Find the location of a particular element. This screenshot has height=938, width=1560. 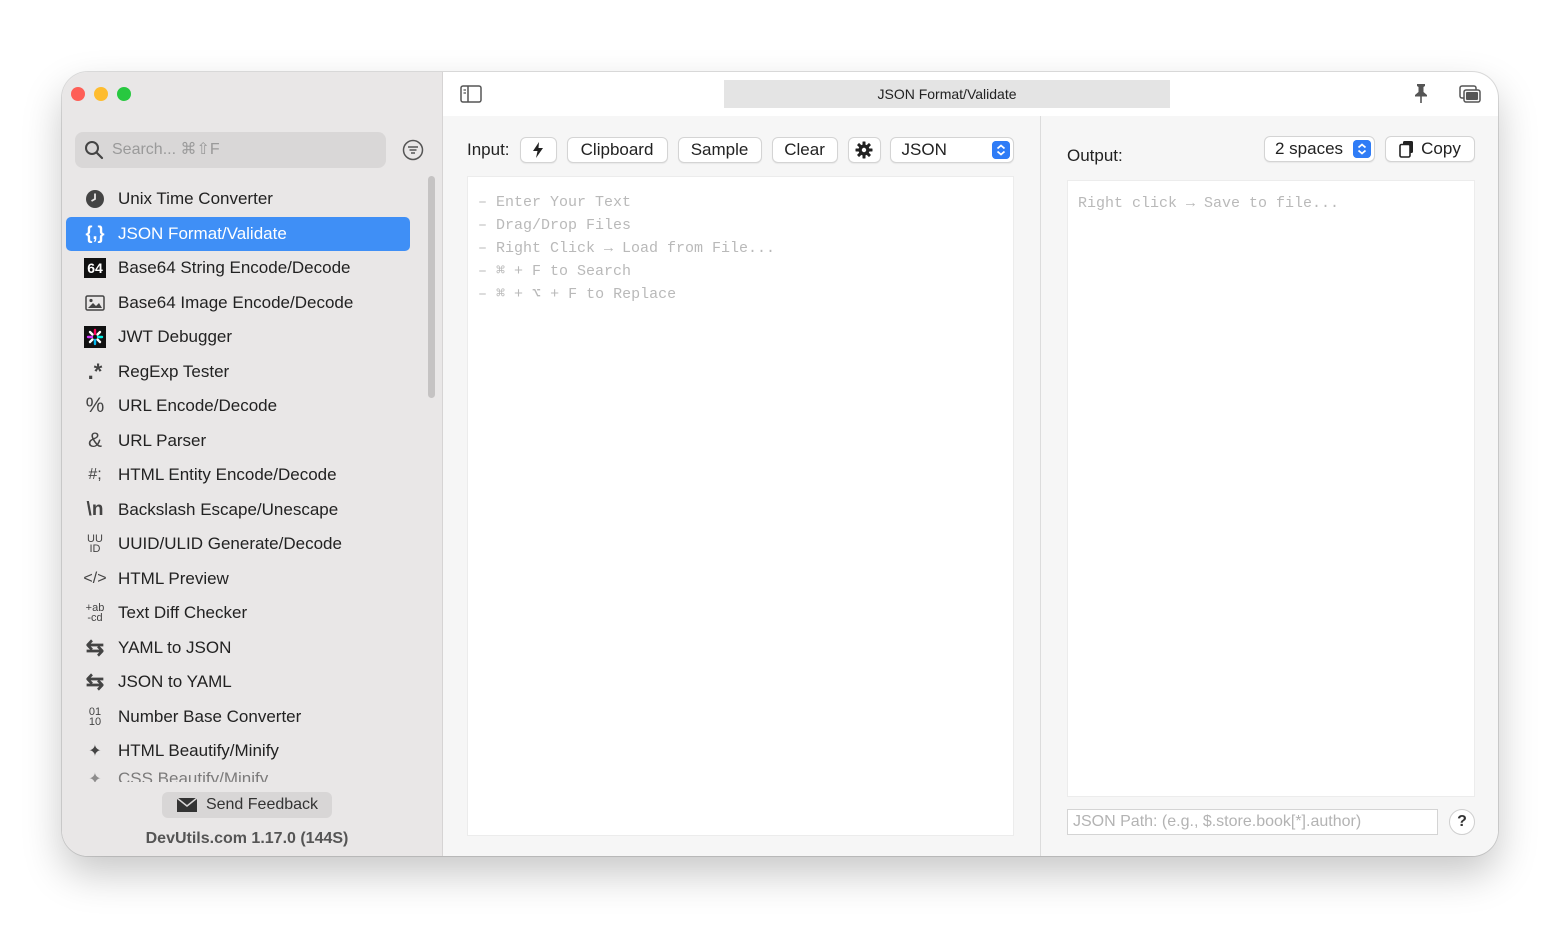

sidebar-item: % URL Encode/Decode is located at coordinates (238, 406).